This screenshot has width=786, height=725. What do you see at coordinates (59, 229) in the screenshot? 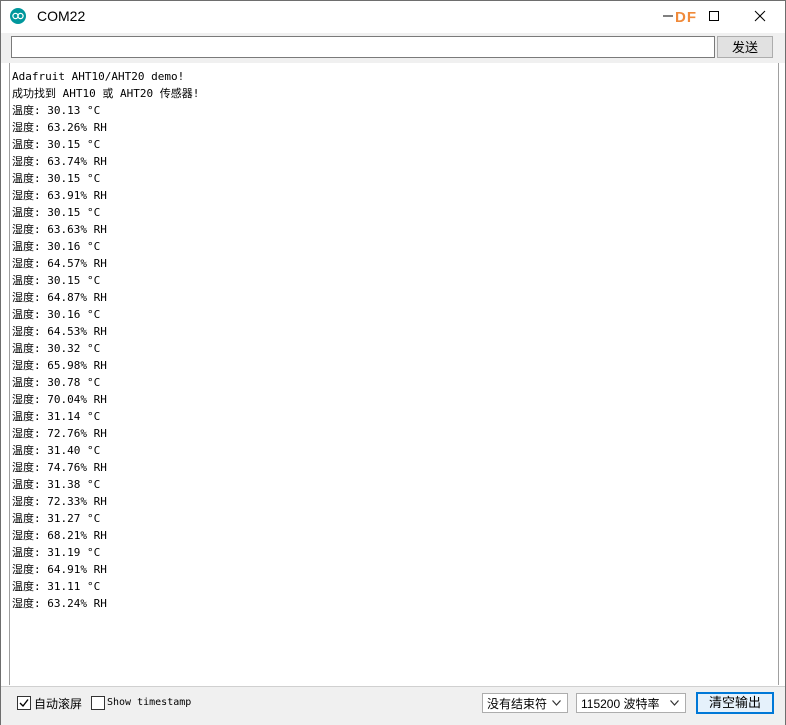
I see `output-line: 湿度: 63.63% RH` at bounding box center [59, 229].